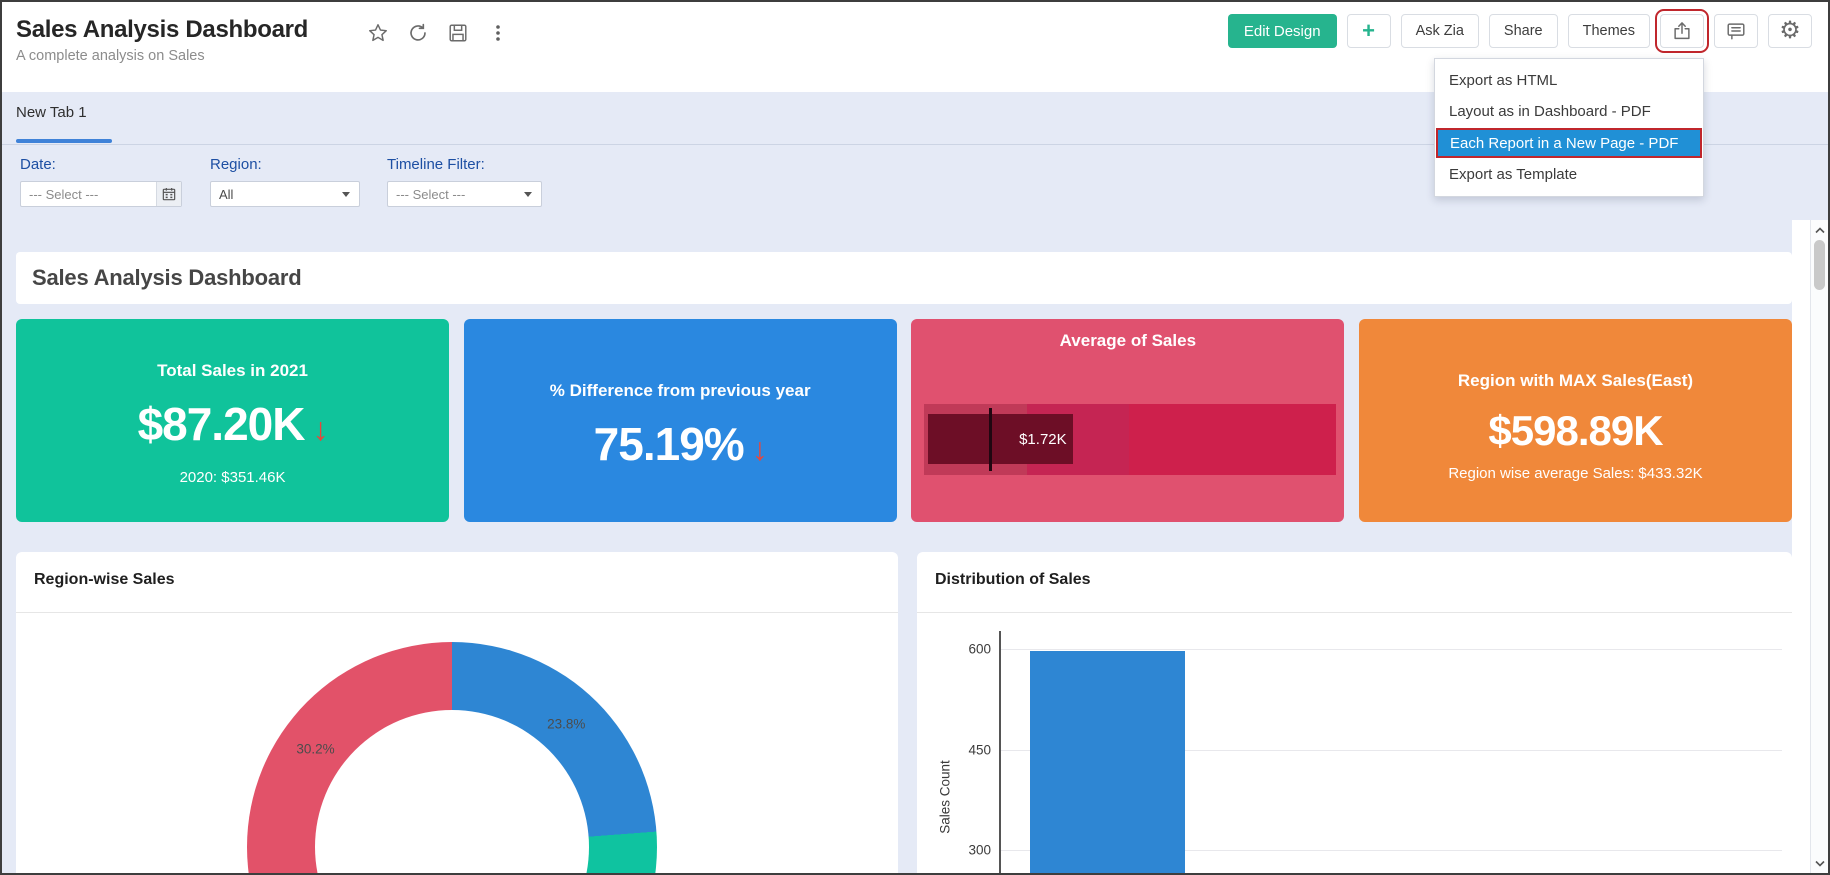 The image size is (1830, 875). I want to click on edit-design-button: Edit Design, so click(1282, 31).